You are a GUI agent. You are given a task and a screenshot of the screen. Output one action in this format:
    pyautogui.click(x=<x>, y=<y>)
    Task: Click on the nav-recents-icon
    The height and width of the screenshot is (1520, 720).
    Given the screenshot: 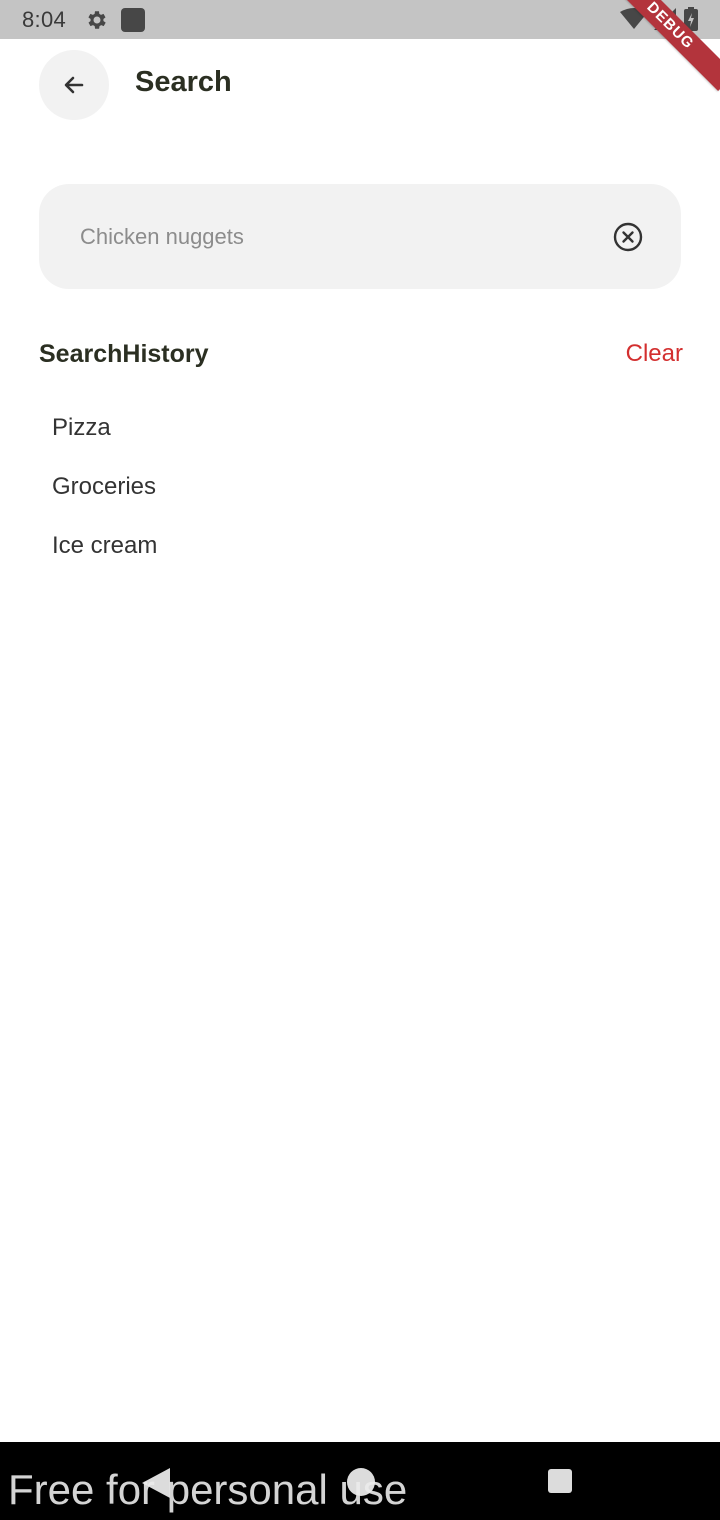 What is the action you would take?
    pyautogui.click(x=560, y=1481)
    